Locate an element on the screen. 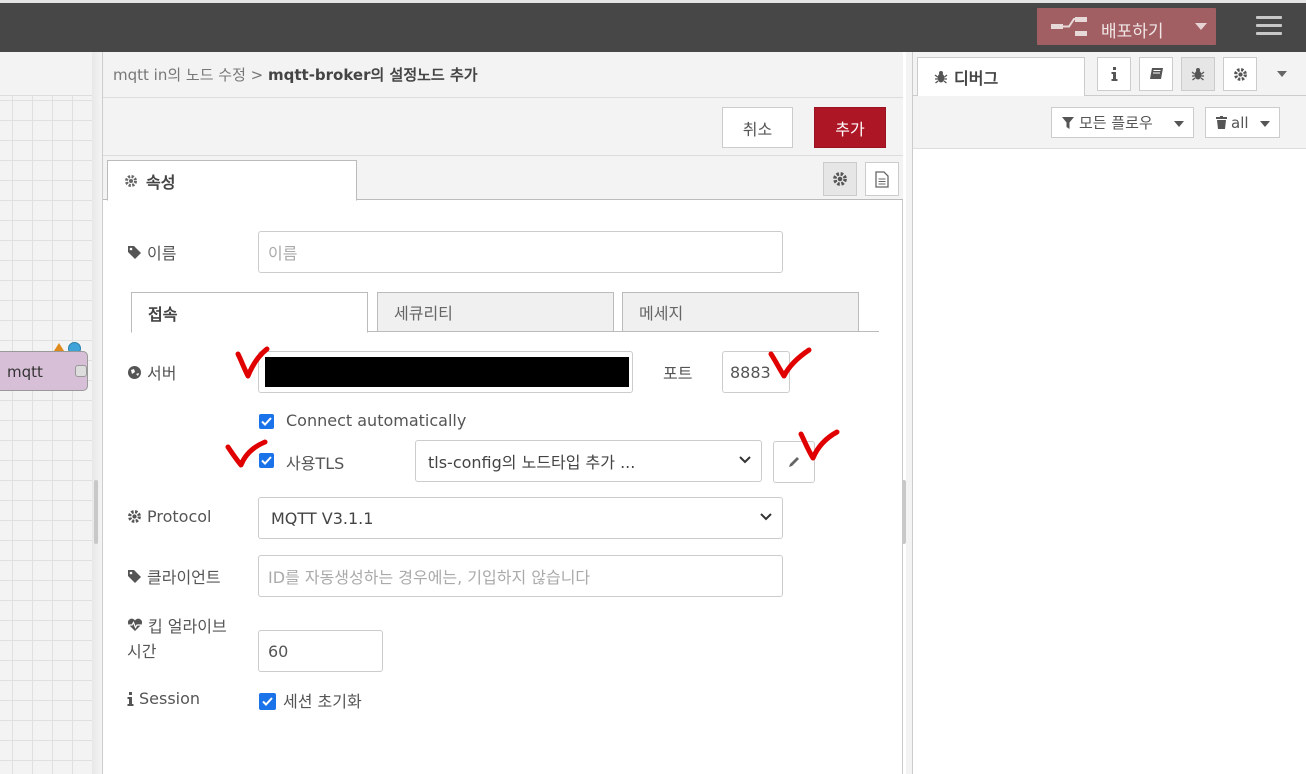 The width and height of the screenshot is (1306, 774). connect-auto-label: Connect automatically is located at coordinates (376, 420).